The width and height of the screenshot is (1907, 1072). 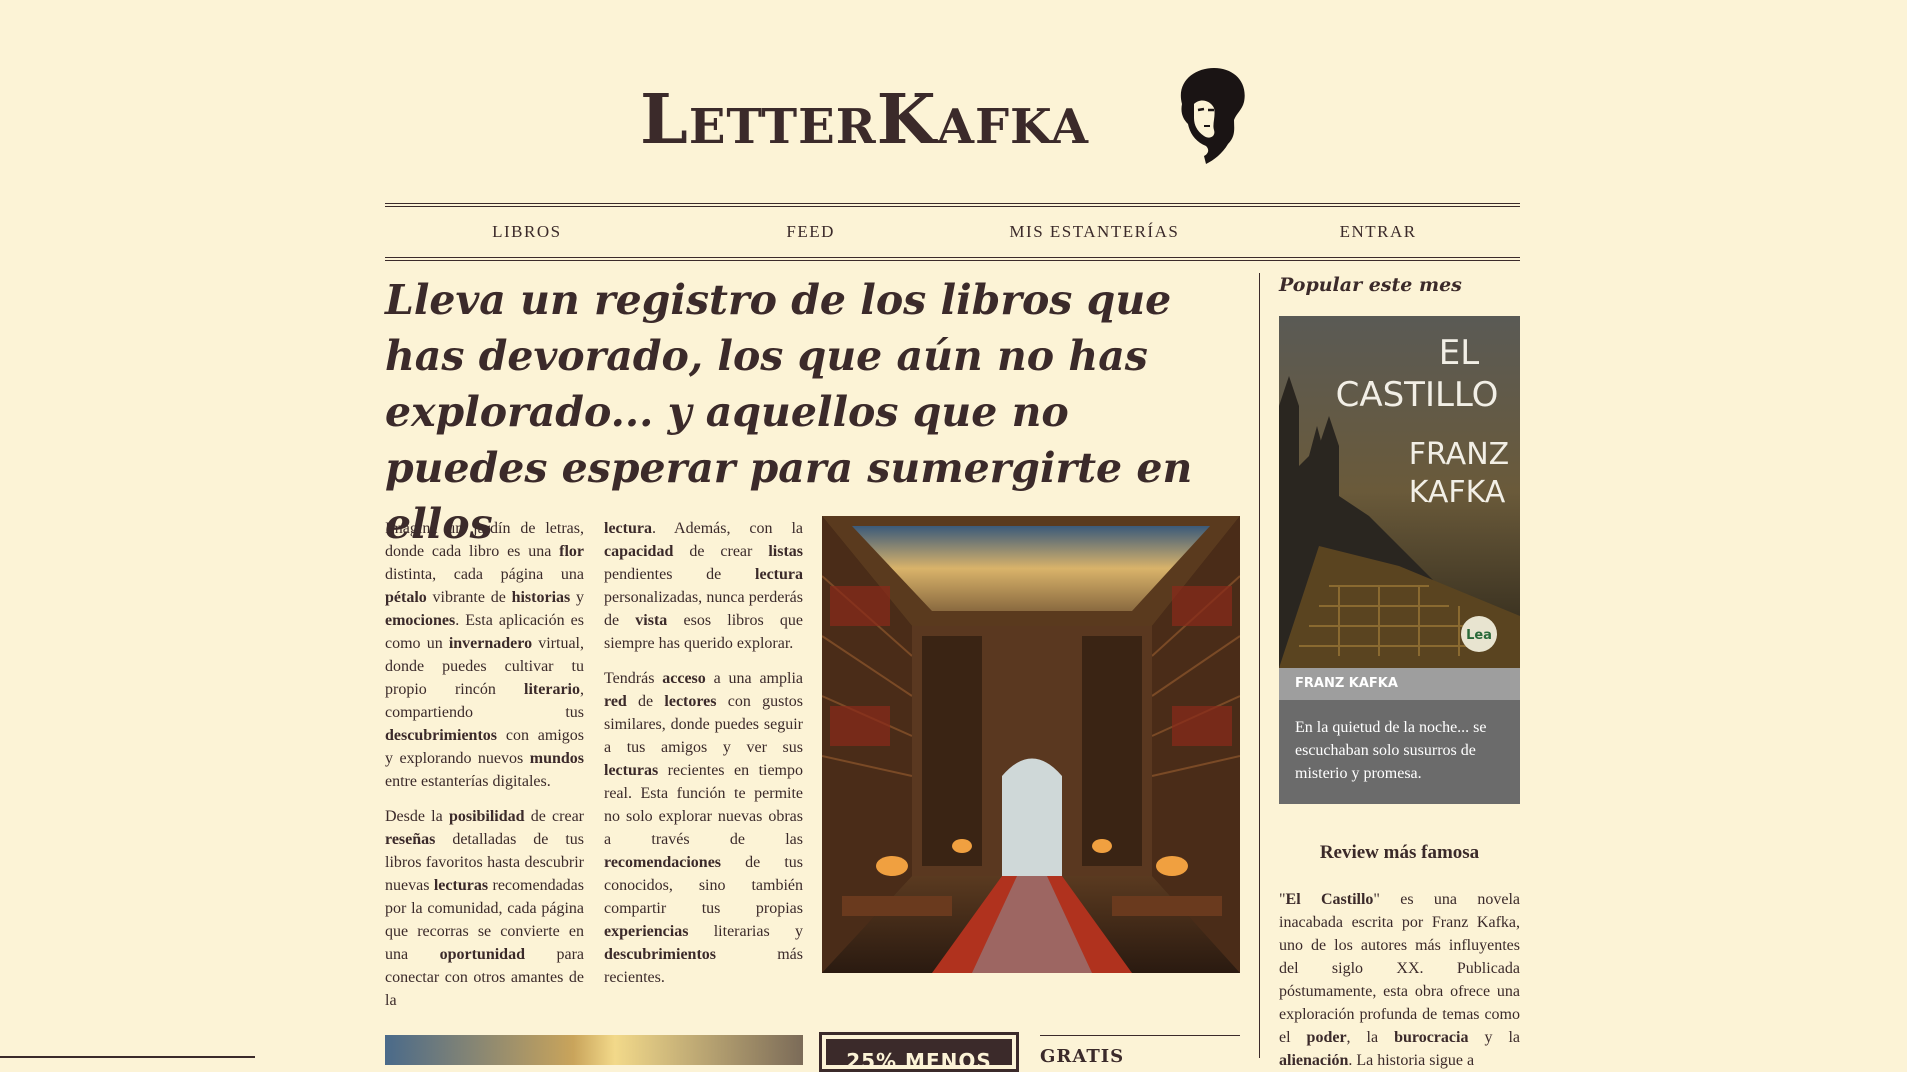 I want to click on promo-label: 25% MENOS, so click(x=919, y=1052).